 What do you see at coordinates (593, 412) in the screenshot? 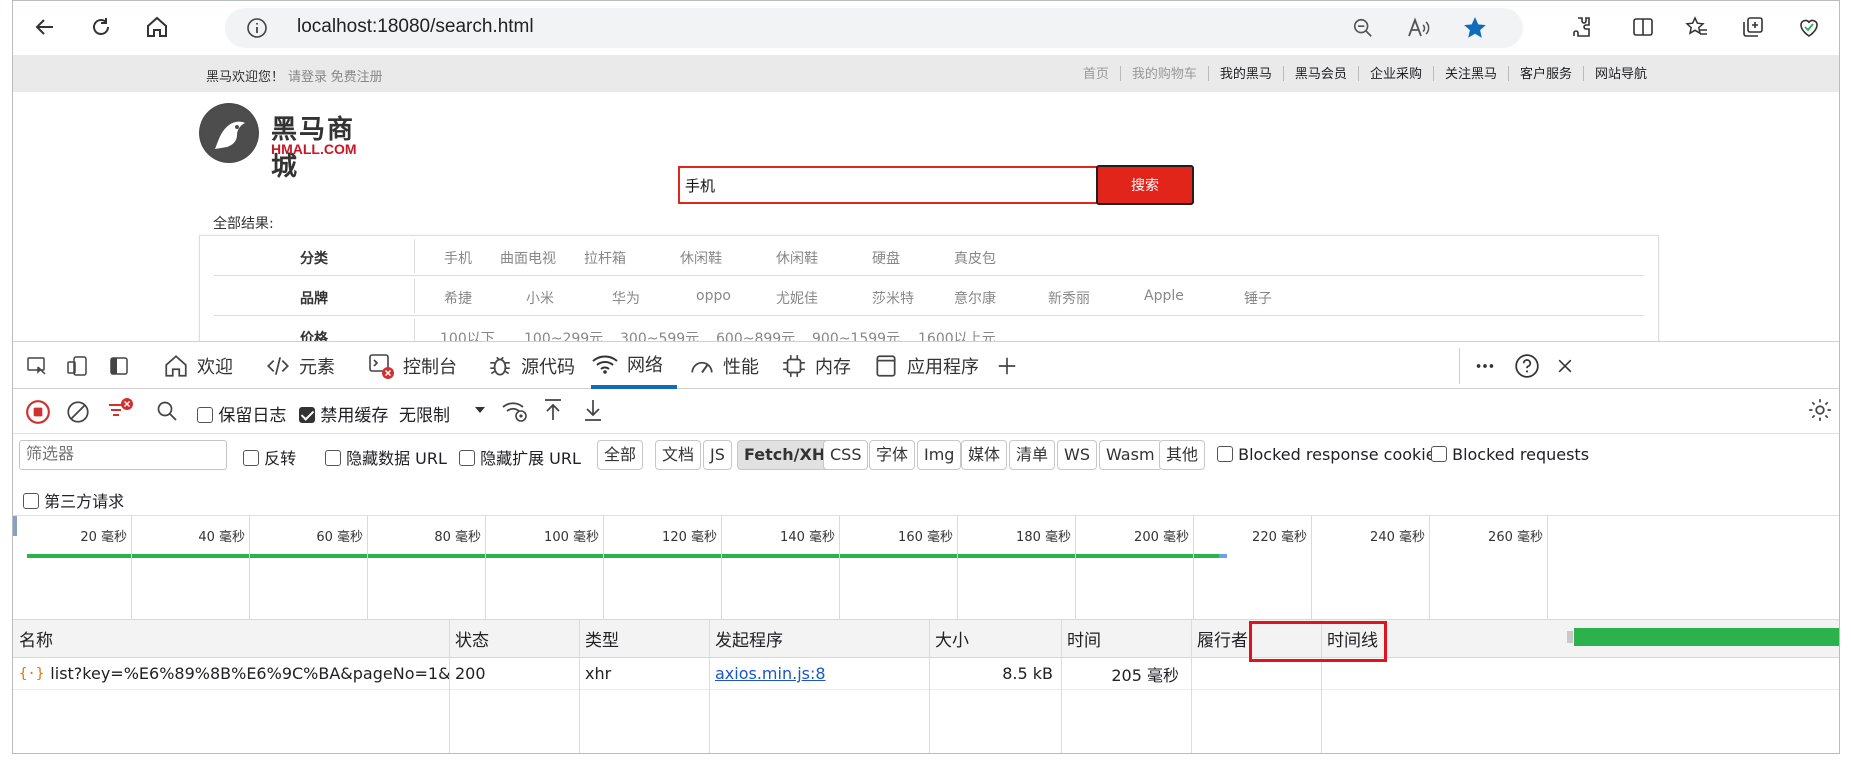
I see `export-har-icon` at bounding box center [593, 412].